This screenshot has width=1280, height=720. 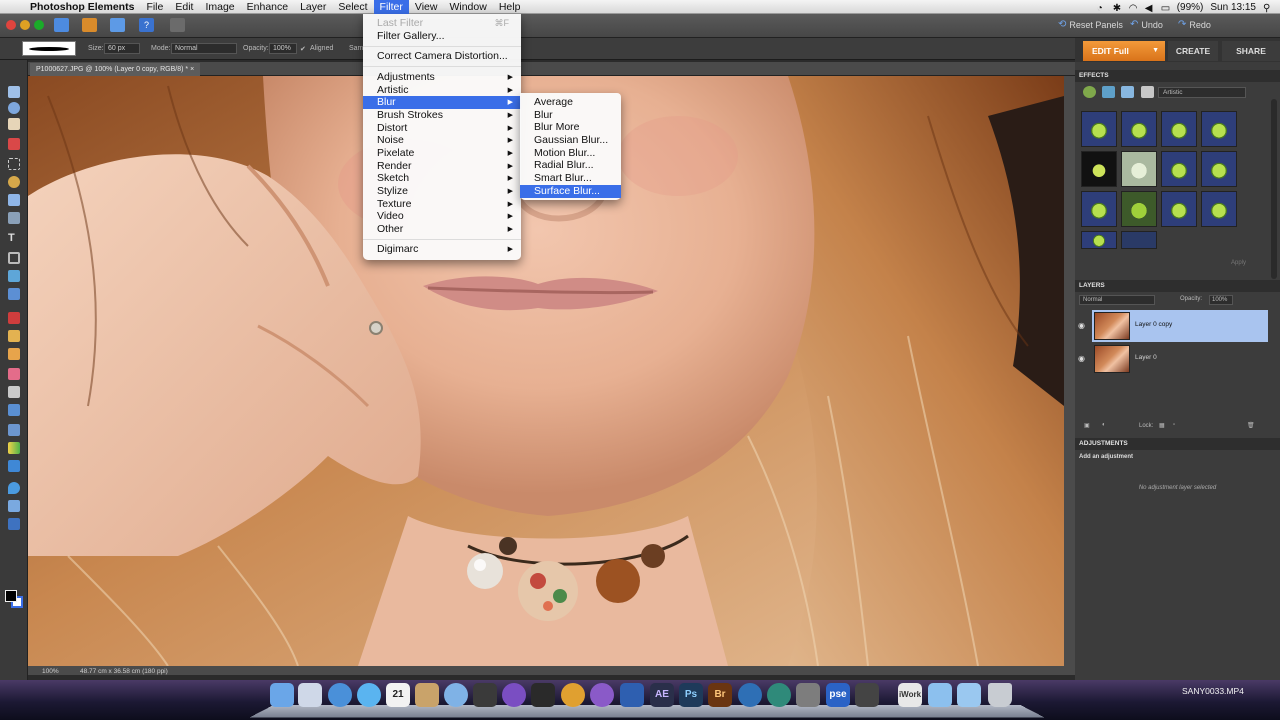 I want to click on menu-item-video: Video ▶, so click(x=442, y=216).